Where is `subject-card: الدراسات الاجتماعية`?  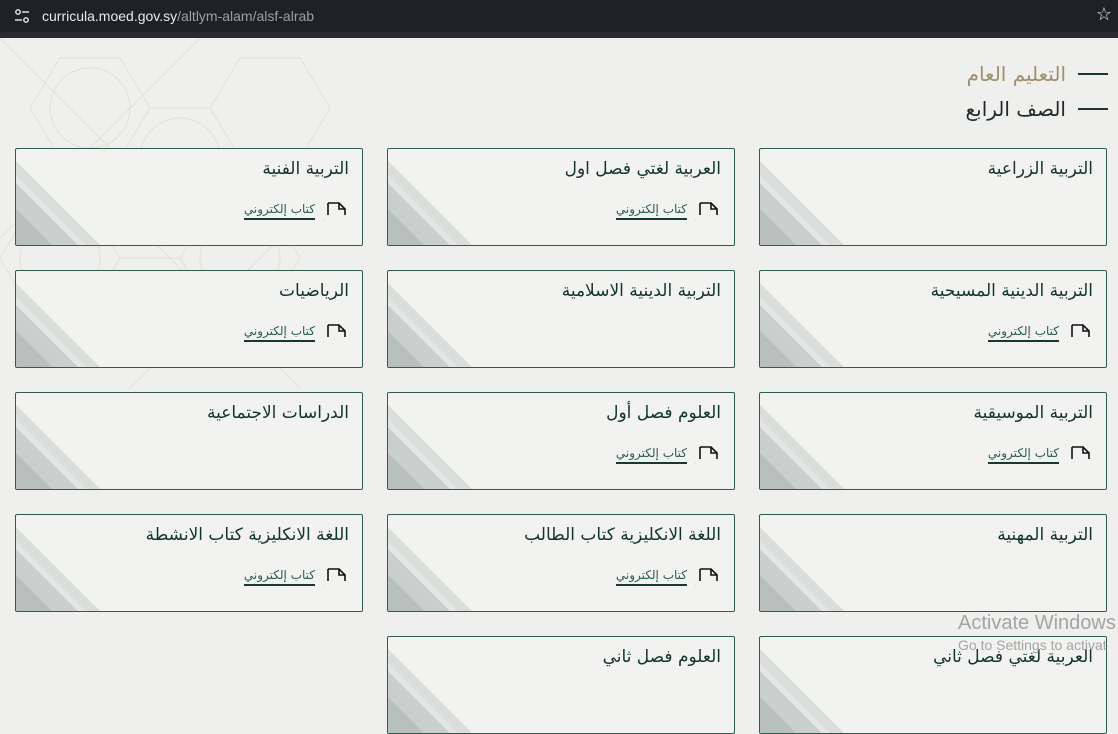 subject-card: الدراسات الاجتماعية is located at coordinates (189, 441).